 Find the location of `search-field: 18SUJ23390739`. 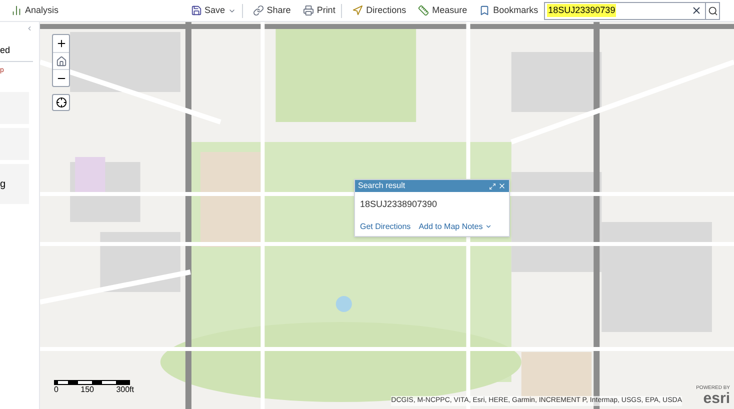

search-field: 18SUJ23390739 is located at coordinates (632, 11).